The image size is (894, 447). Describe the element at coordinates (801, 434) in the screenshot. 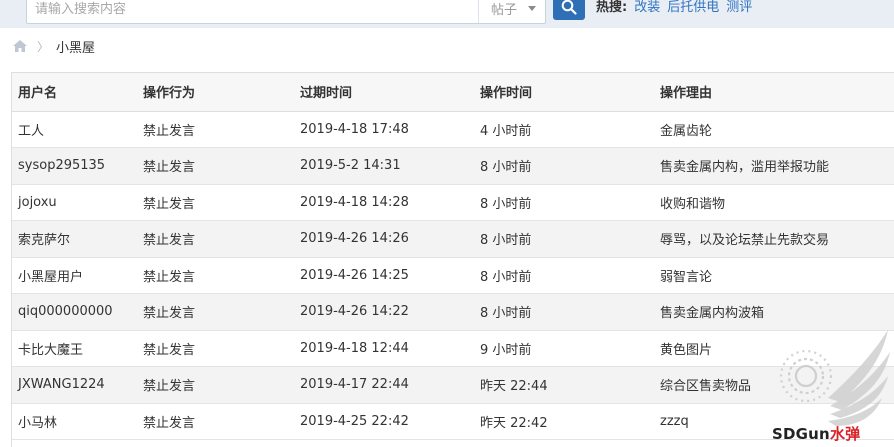

I see `watermark-text-main: SDGun` at that location.